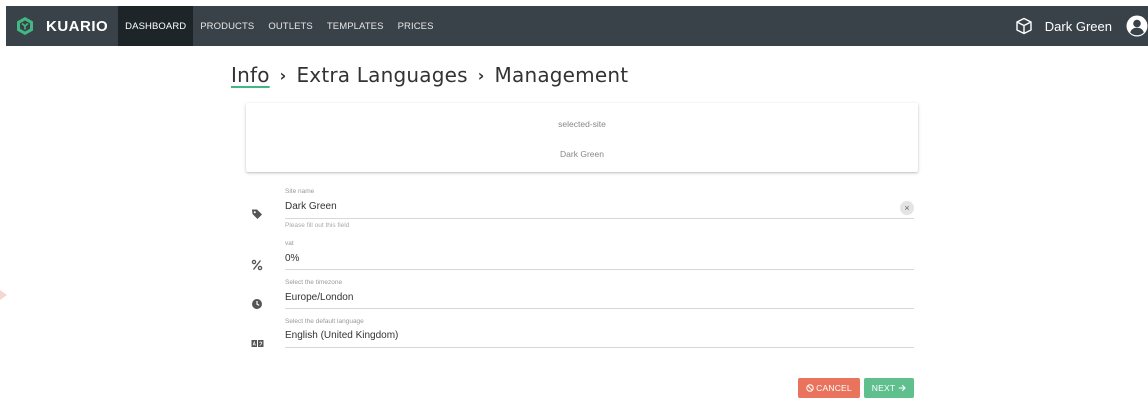 This screenshot has height=406, width=1148. I want to click on timezone-underline, so click(599, 308).